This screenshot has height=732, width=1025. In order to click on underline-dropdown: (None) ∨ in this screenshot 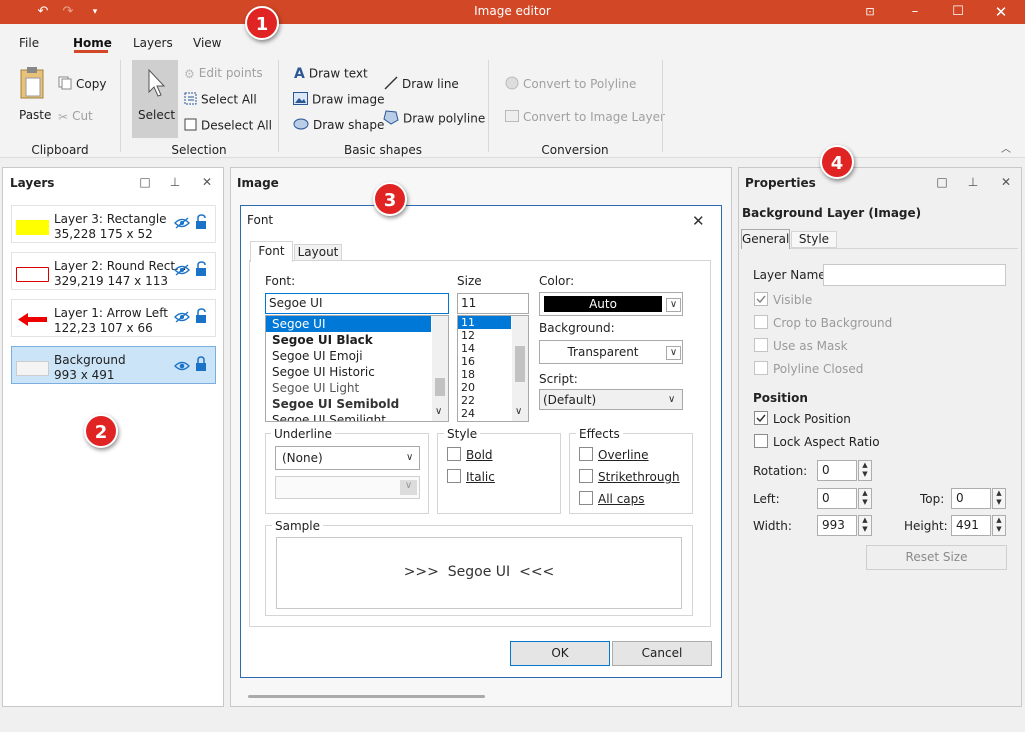, I will do `click(347, 458)`.